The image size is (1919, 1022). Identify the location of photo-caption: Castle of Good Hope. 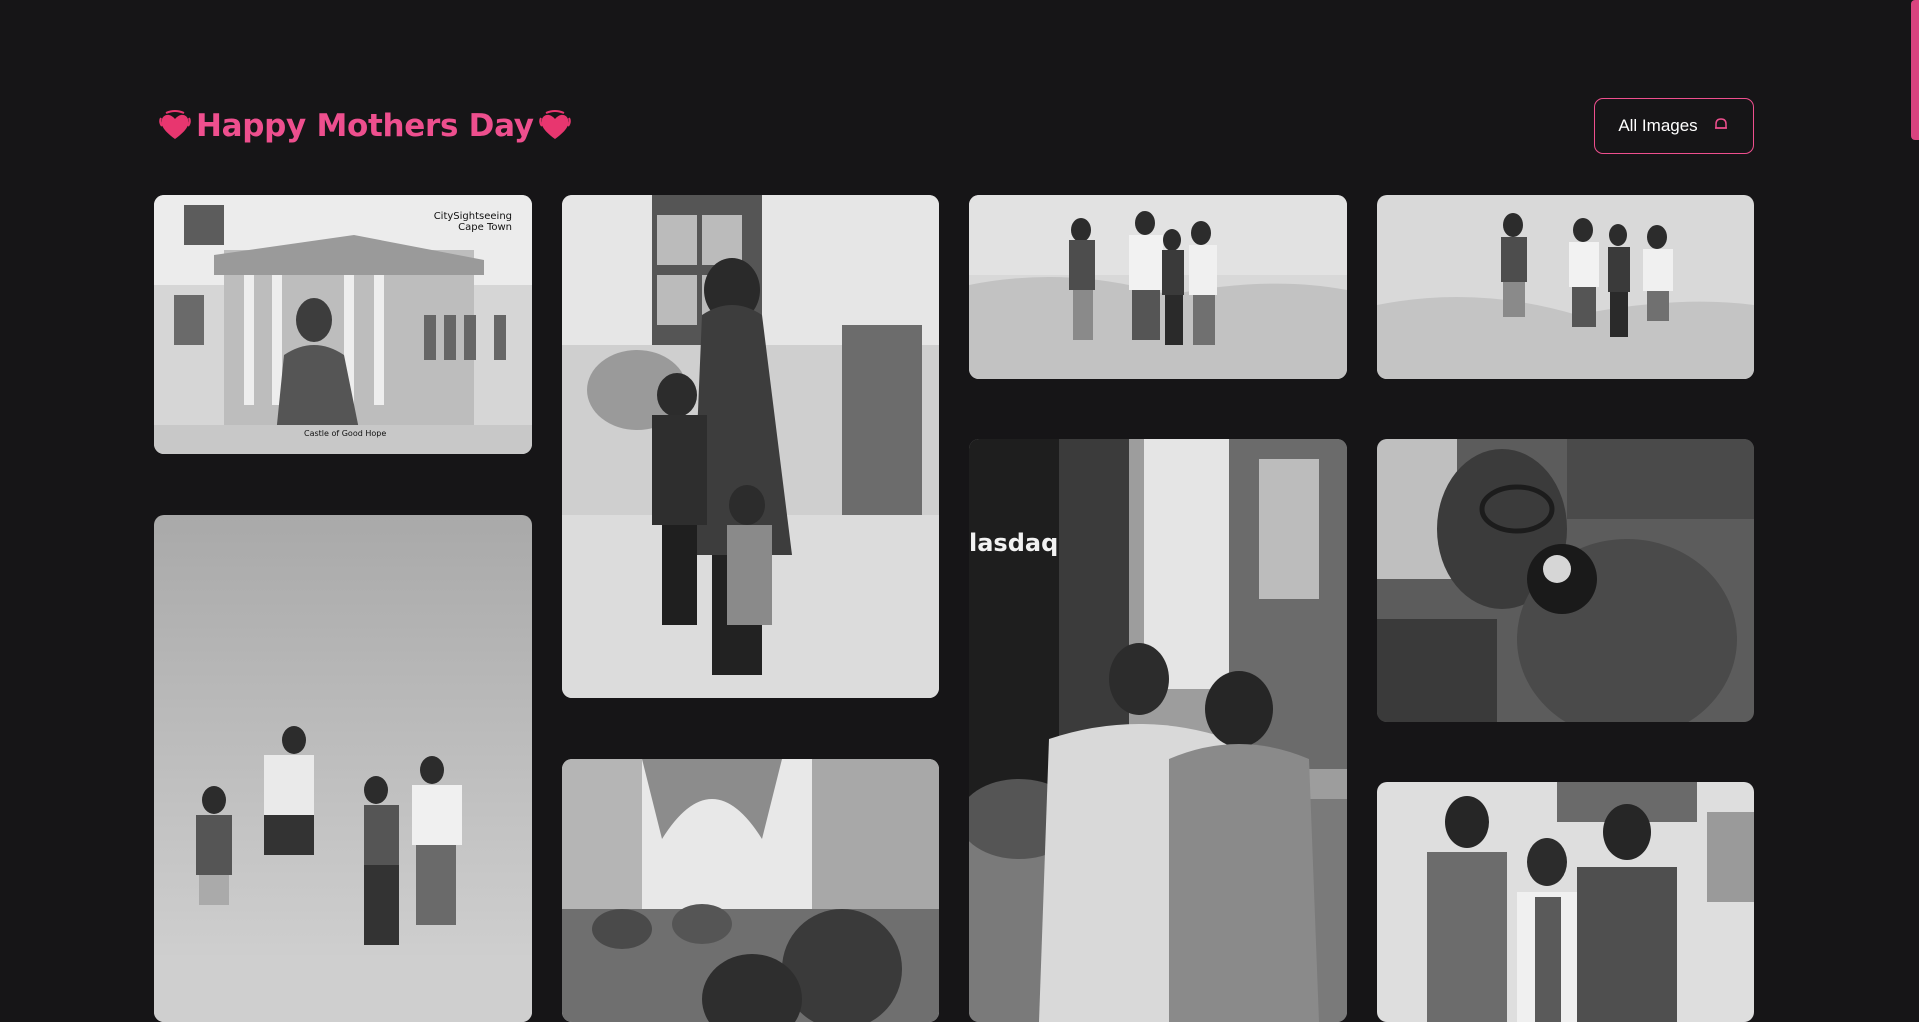
(345, 433).